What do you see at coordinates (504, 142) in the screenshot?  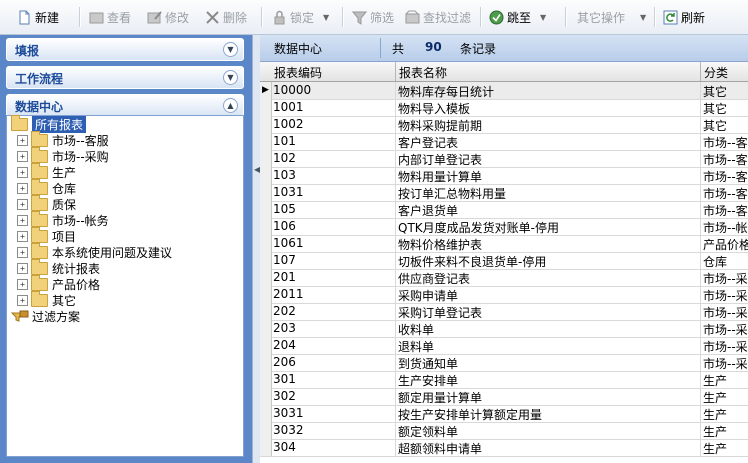 I see `table-row: 101 客户登记表 市场--客` at bounding box center [504, 142].